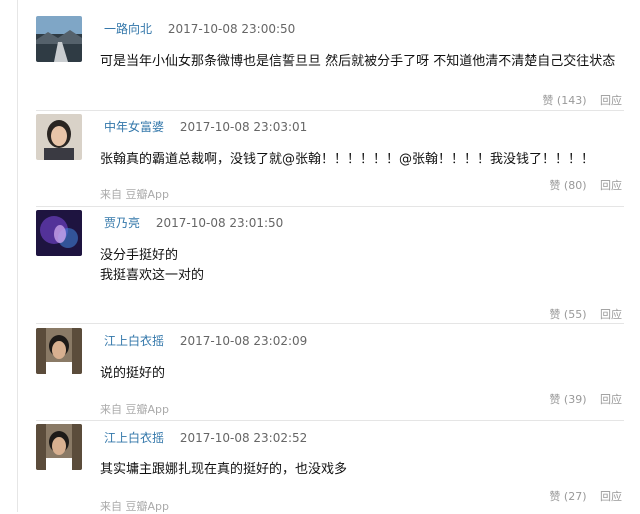  I want to click on username-link: 一路向北, so click(128, 29).